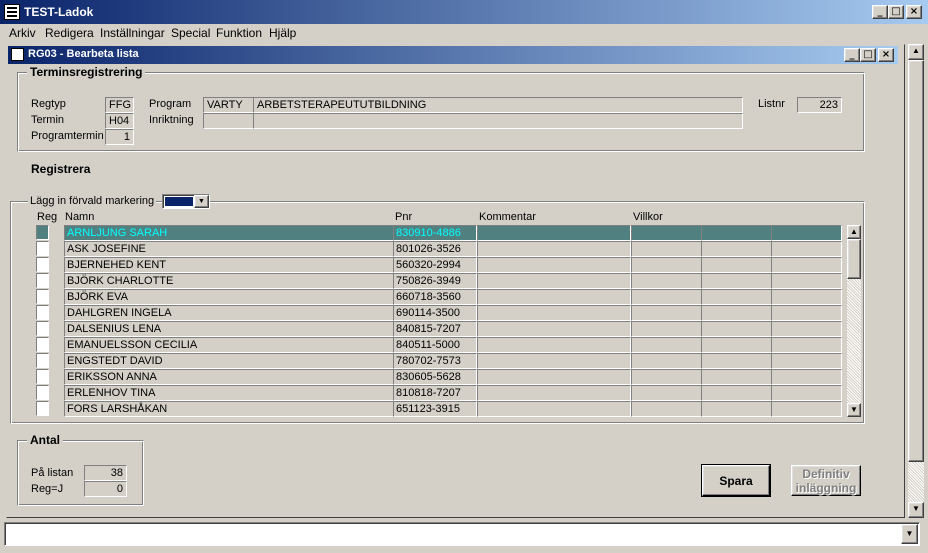 The image size is (928, 553). I want to click on listnr-field: 223, so click(819, 105).